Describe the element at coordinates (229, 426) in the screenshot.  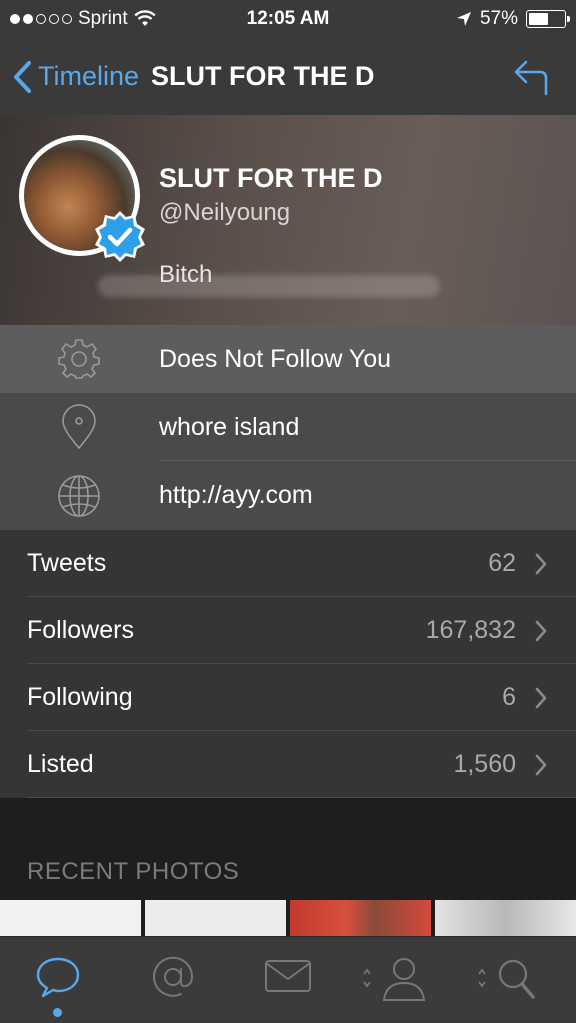
I see `location-text: whore island` at that location.